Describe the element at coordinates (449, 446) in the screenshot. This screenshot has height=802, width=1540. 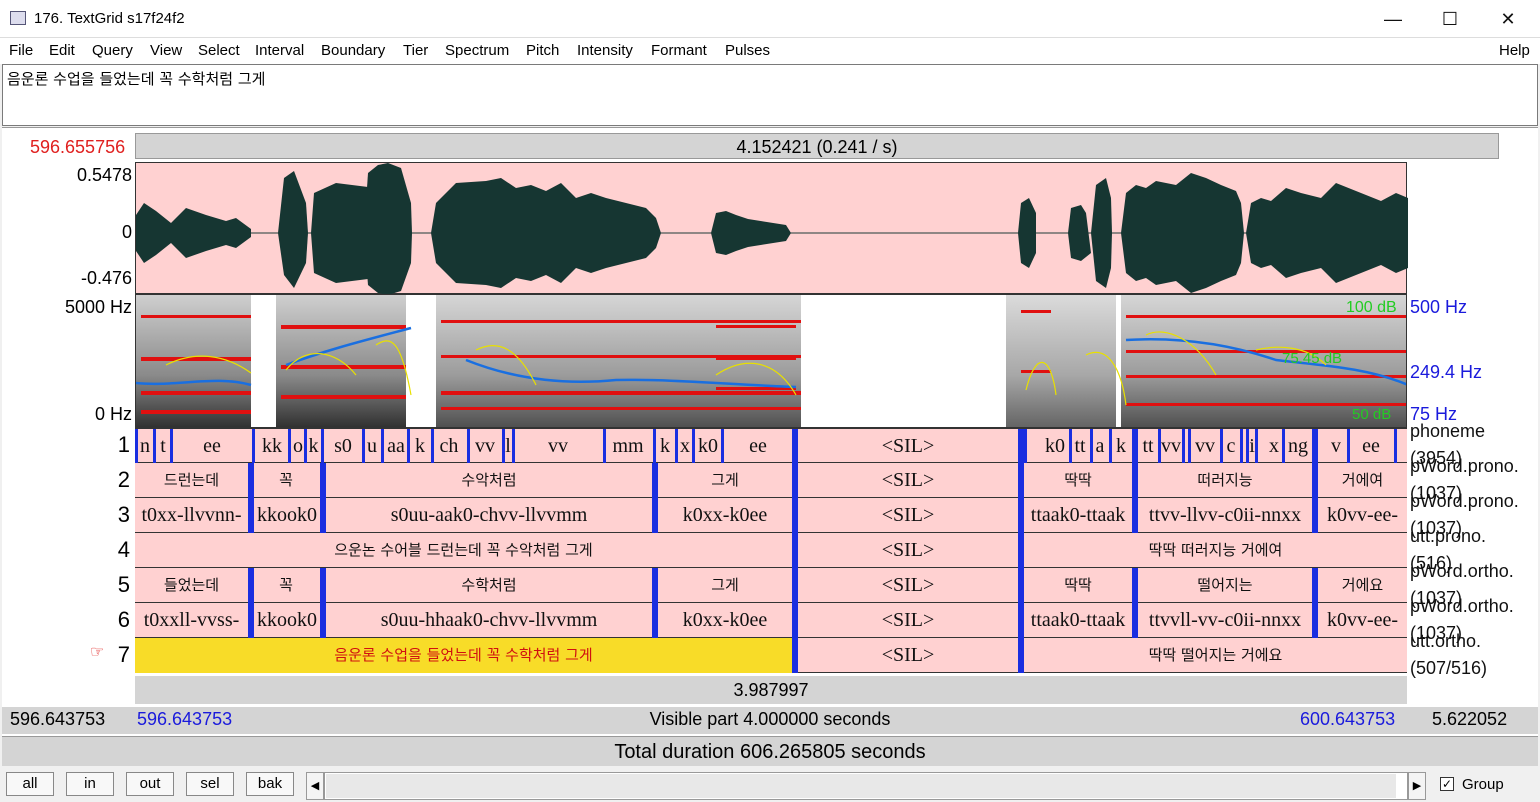
I see `interval-label: ch` at that location.